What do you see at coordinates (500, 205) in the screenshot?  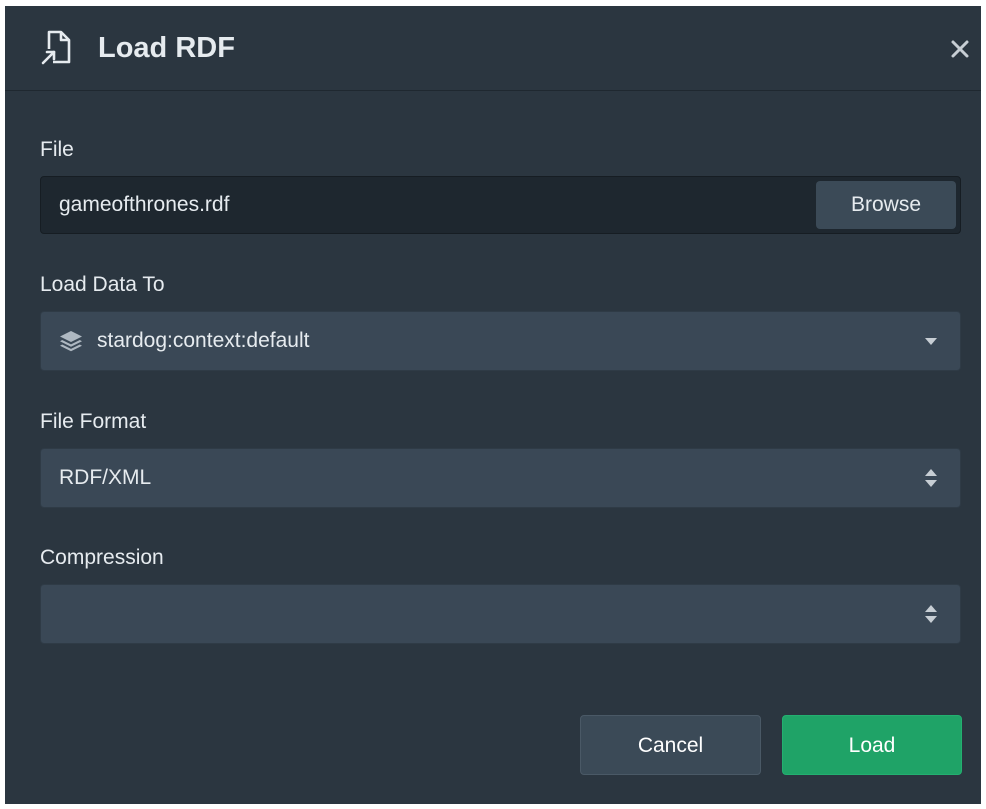 I see `file-input: gameofthrones.rdf Browse` at bounding box center [500, 205].